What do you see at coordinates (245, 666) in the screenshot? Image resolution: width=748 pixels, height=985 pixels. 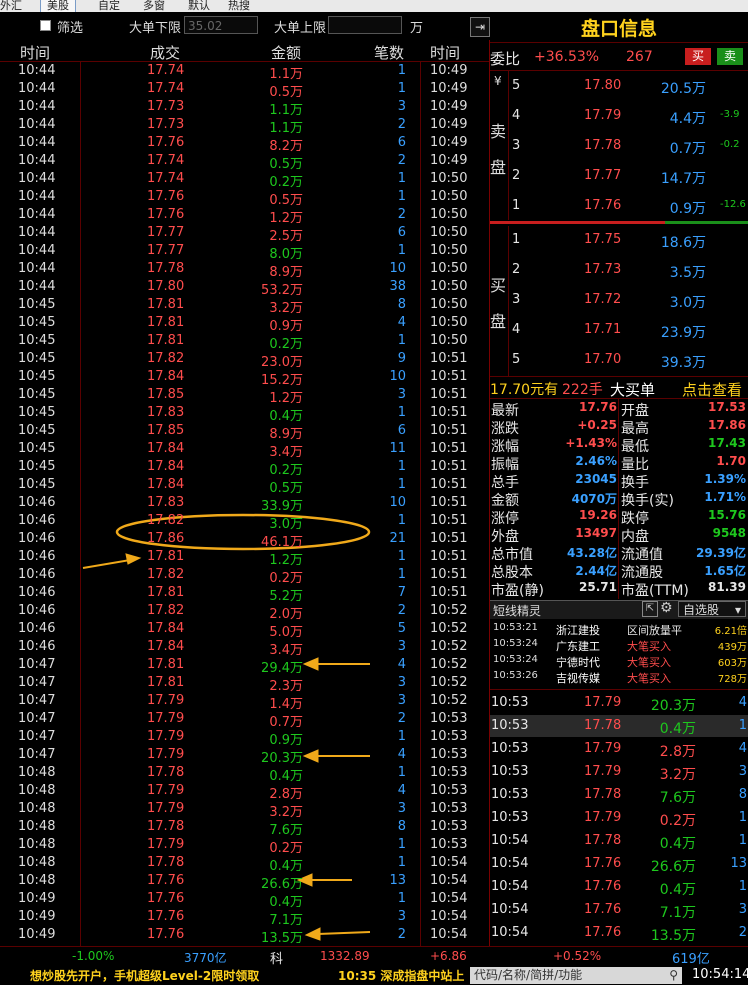 I see `table-row: 10:47 17.81 29.4万 4 10:52` at bounding box center [245, 666].